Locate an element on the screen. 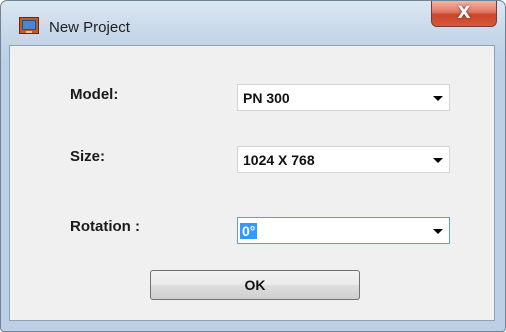  rotation-label: Rotation : is located at coordinates (105, 226).